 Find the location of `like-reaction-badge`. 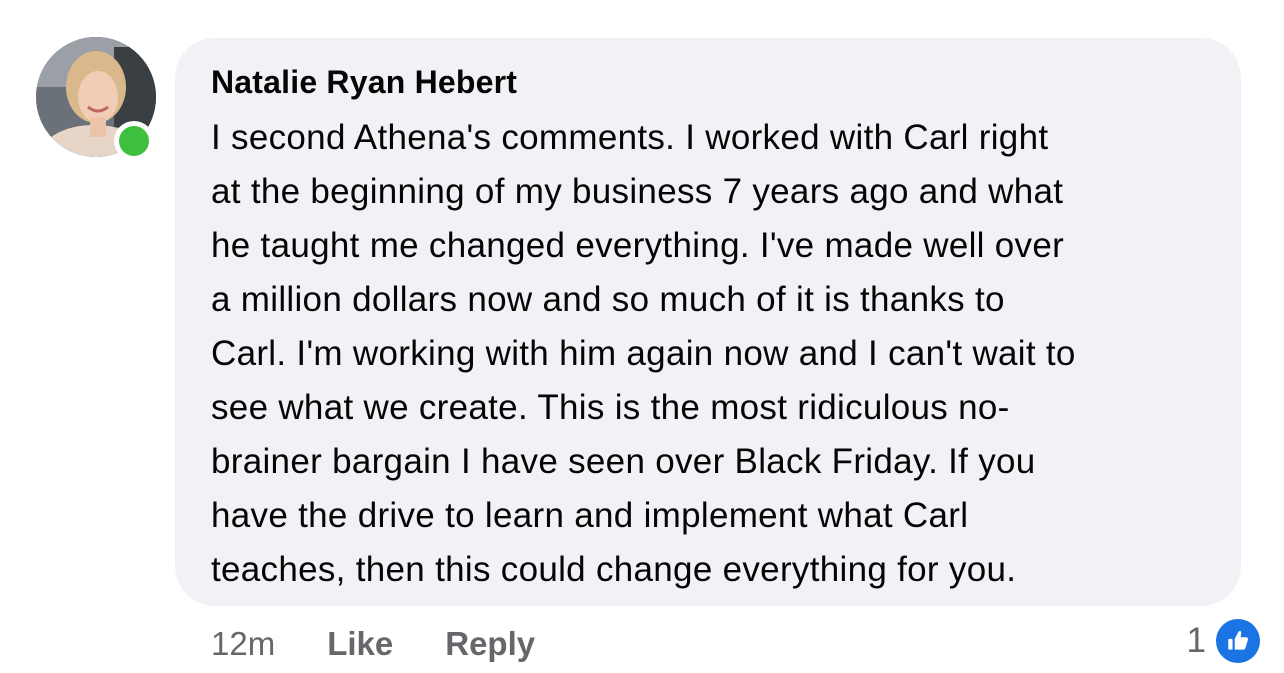

like-reaction-badge is located at coordinates (1238, 641).